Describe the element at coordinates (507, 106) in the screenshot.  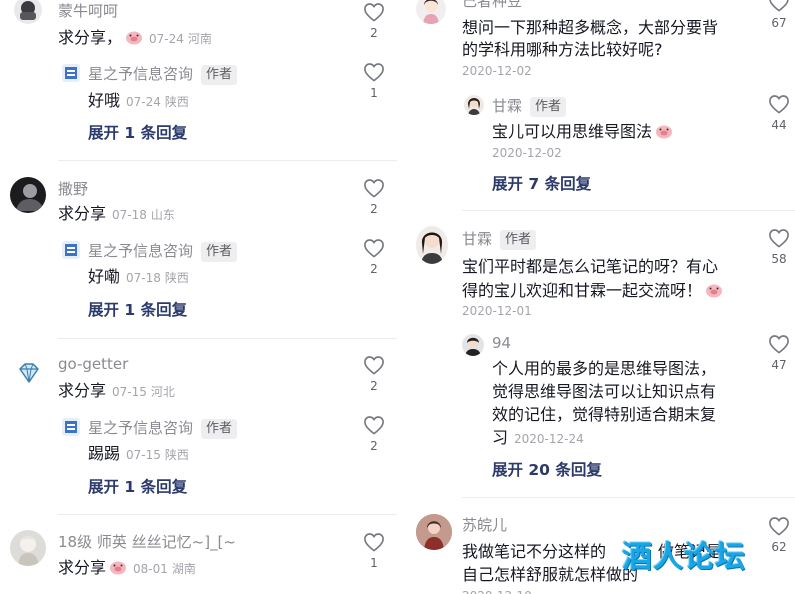
I see `reply-author-name: 甘霖` at that location.